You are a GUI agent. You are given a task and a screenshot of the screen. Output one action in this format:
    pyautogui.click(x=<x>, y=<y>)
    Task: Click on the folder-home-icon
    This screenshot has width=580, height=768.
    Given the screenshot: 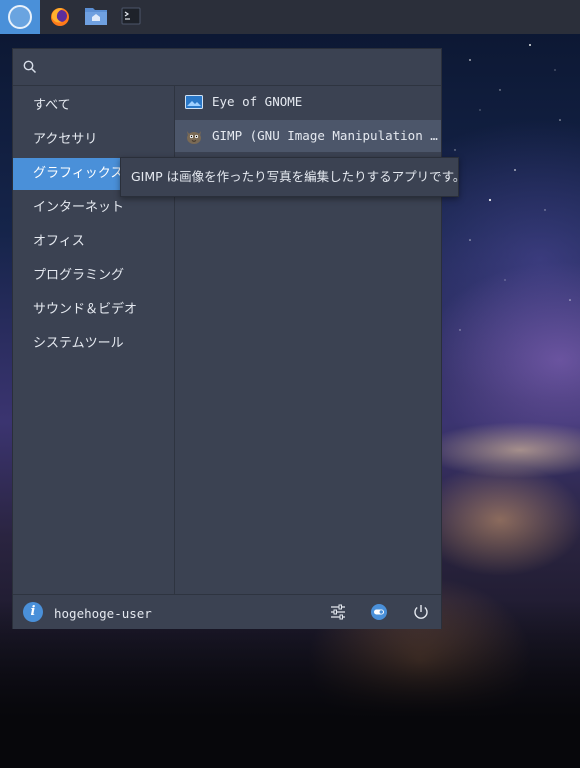 What is the action you would take?
    pyautogui.click(x=96, y=16)
    